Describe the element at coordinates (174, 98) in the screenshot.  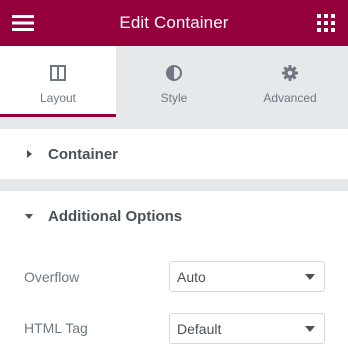
I see `tab-style-label: Style` at that location.